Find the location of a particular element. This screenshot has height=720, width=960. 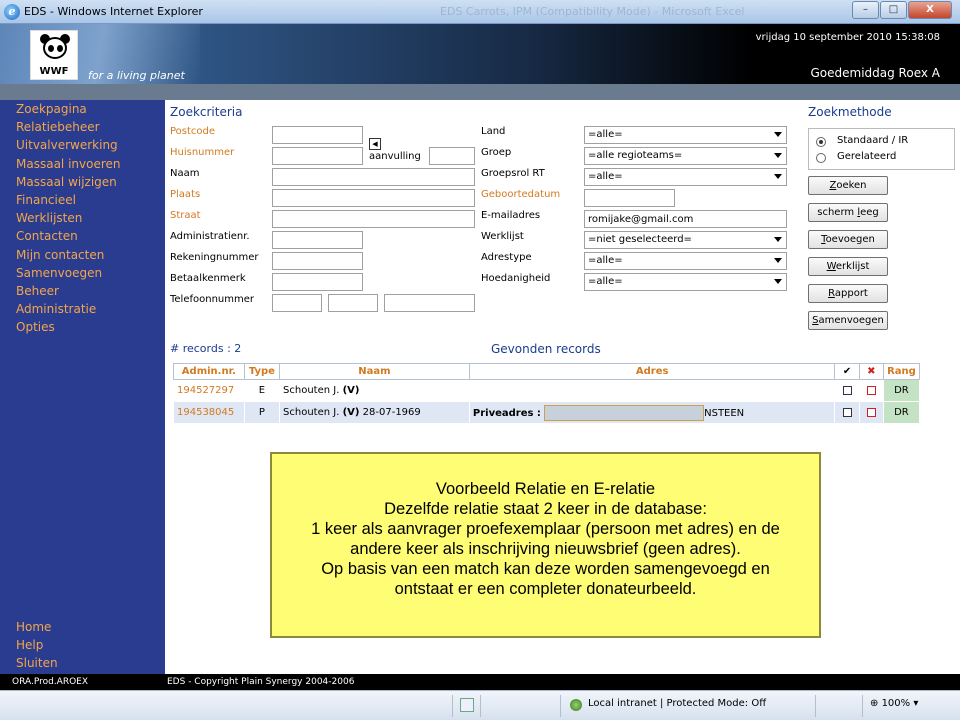

straat-input is located at coordinates (373, 219).